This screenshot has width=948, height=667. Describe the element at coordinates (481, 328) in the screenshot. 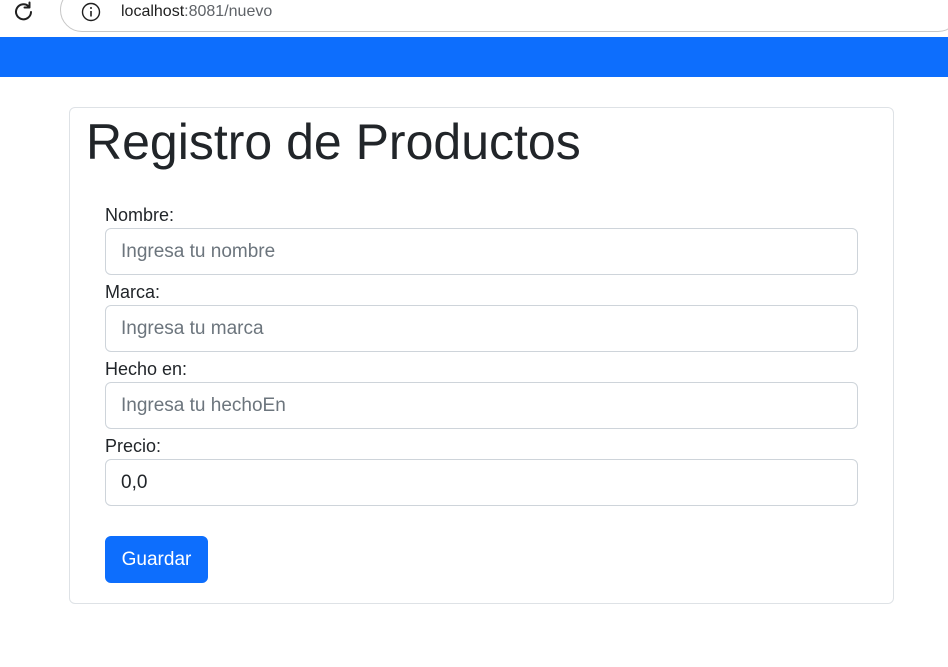

I see `marca-input` at that location.